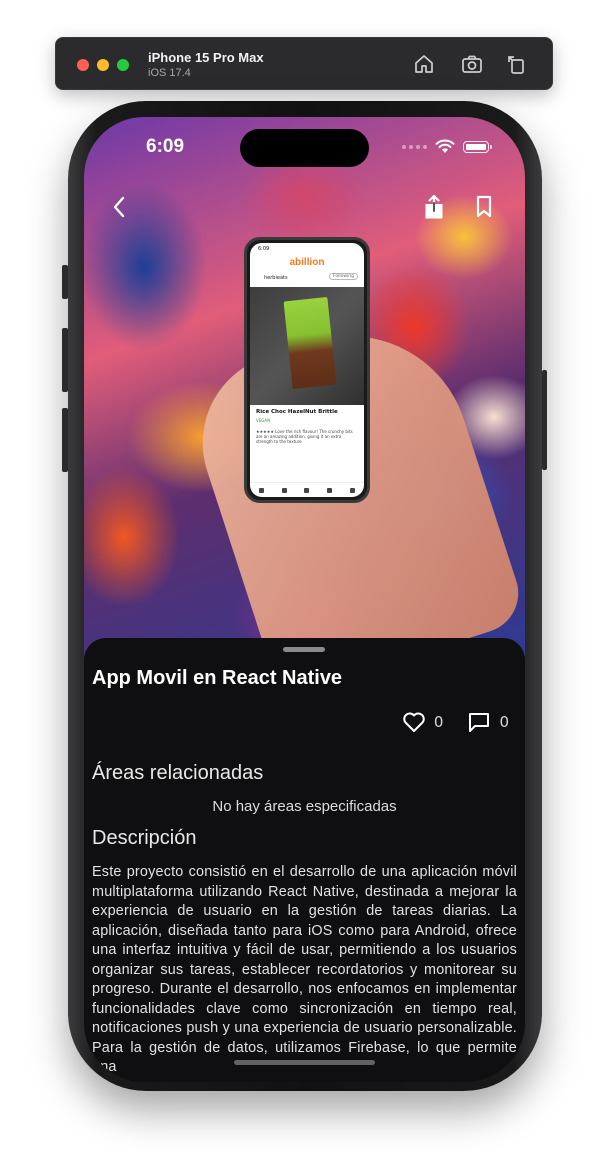  Describe the element at coordinates (103, 65) in the screenshot. I see `minimize-window-button` at that location.